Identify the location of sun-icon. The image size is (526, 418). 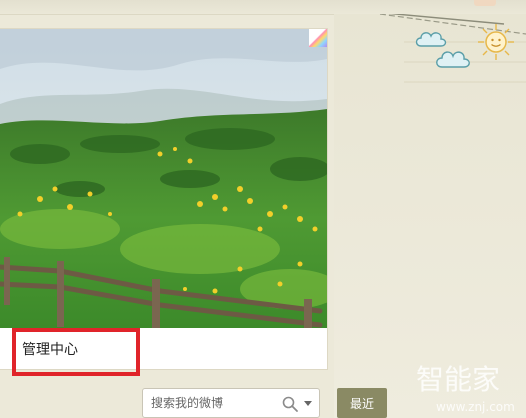
(496, 42).